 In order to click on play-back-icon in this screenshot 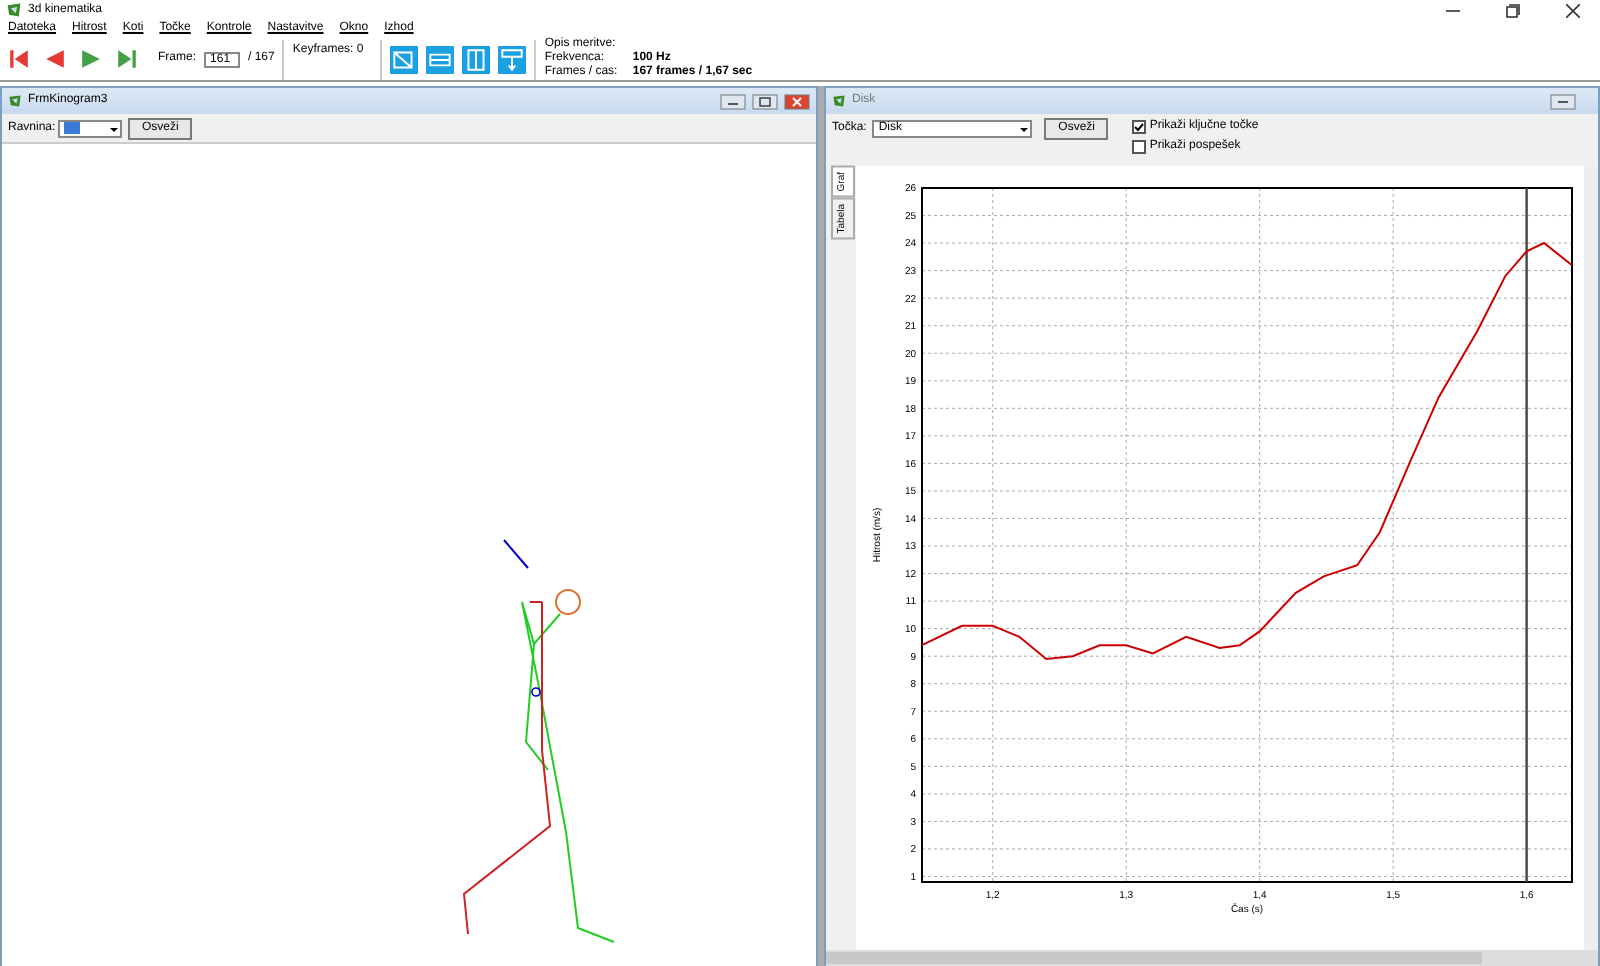, I will do `click(55, 59)`.